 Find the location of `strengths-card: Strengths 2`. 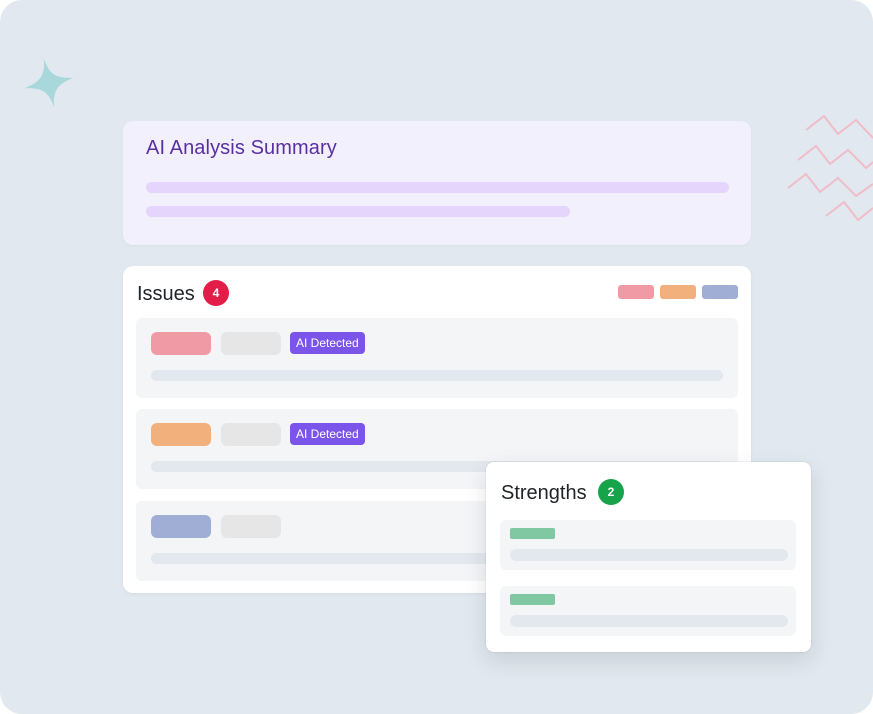

strengths-card: Strengths 2 is located at coordinates (648, 557).